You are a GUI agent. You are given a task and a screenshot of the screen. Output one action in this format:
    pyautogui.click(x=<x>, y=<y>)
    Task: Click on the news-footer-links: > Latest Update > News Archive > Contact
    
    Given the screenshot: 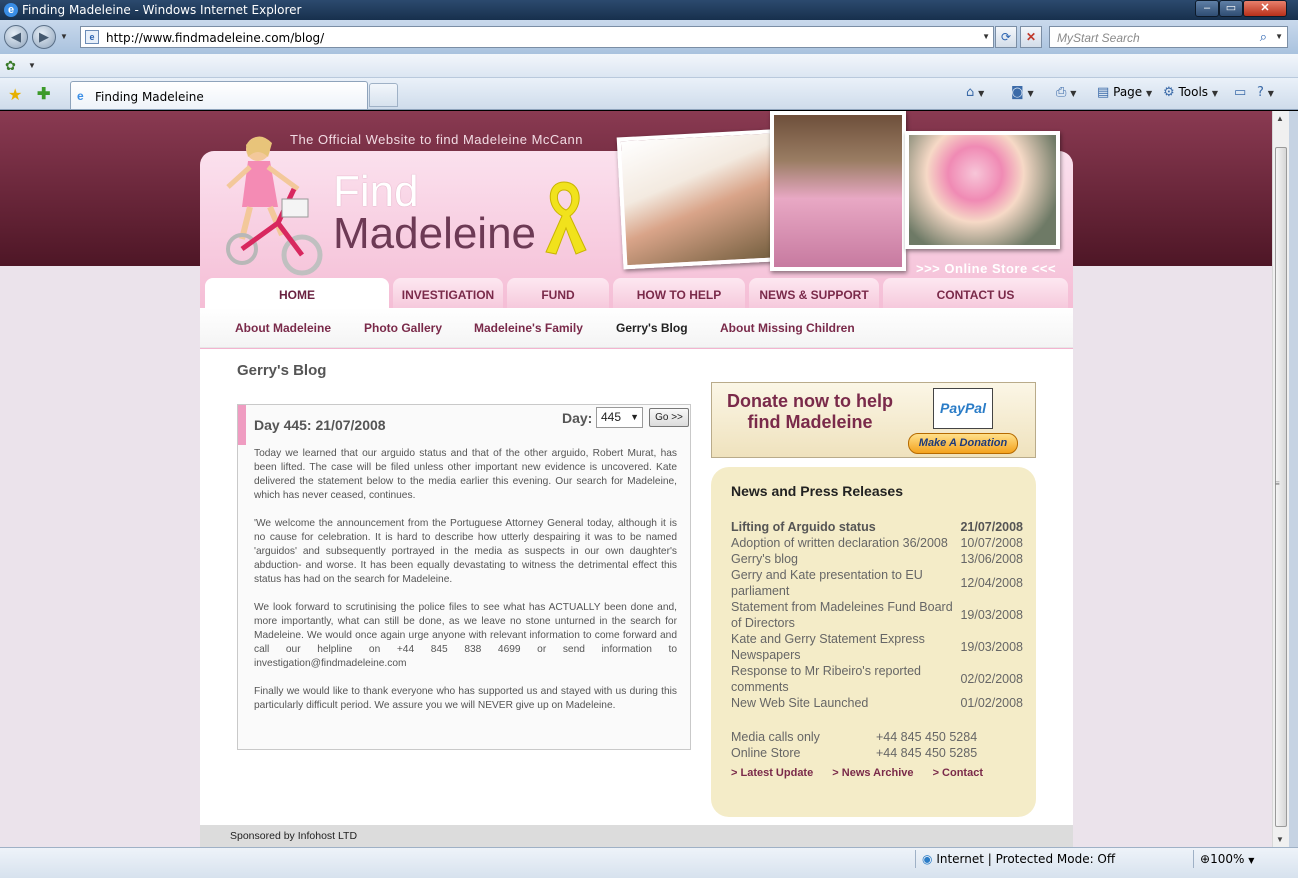 What is the action you would take?
    pyautogui.click(x=865, y=773)
    